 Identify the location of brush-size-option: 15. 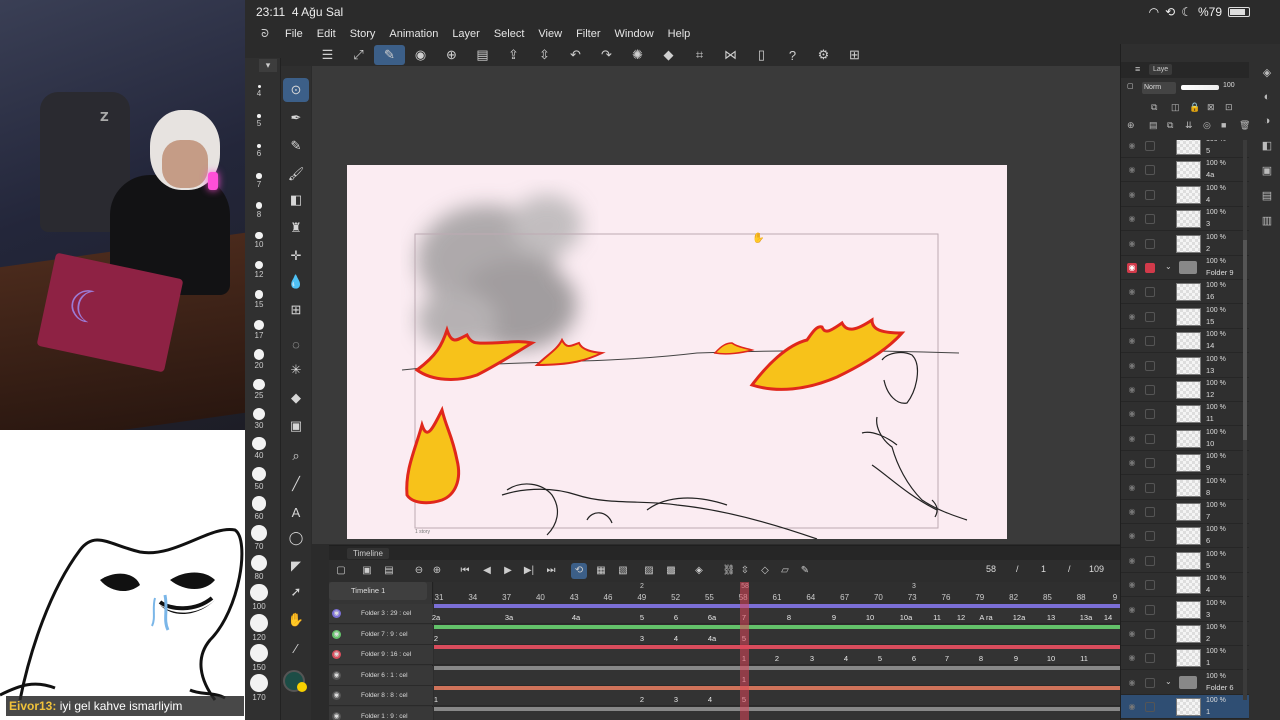
(259, 299).